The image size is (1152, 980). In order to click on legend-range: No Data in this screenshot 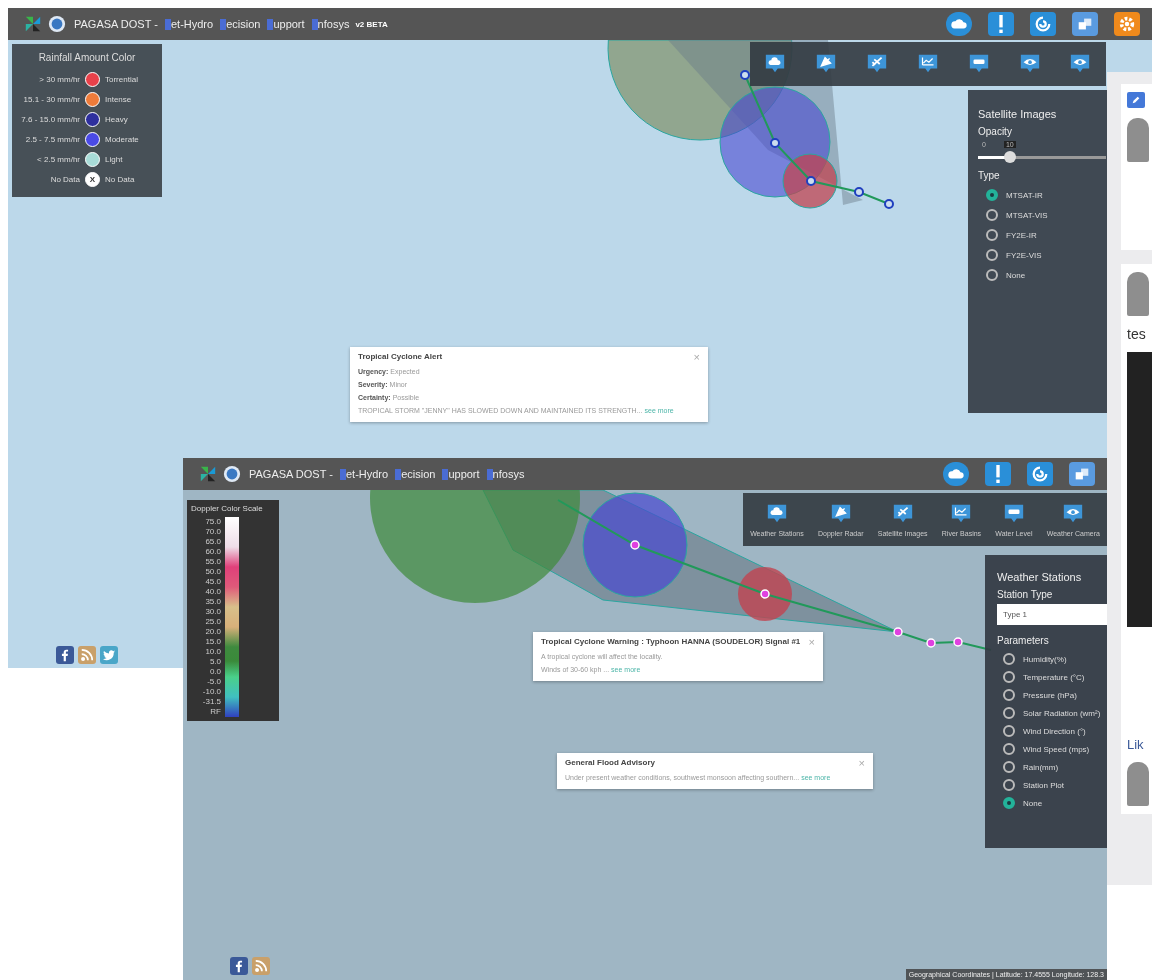, I will do `click(64, 179)`.